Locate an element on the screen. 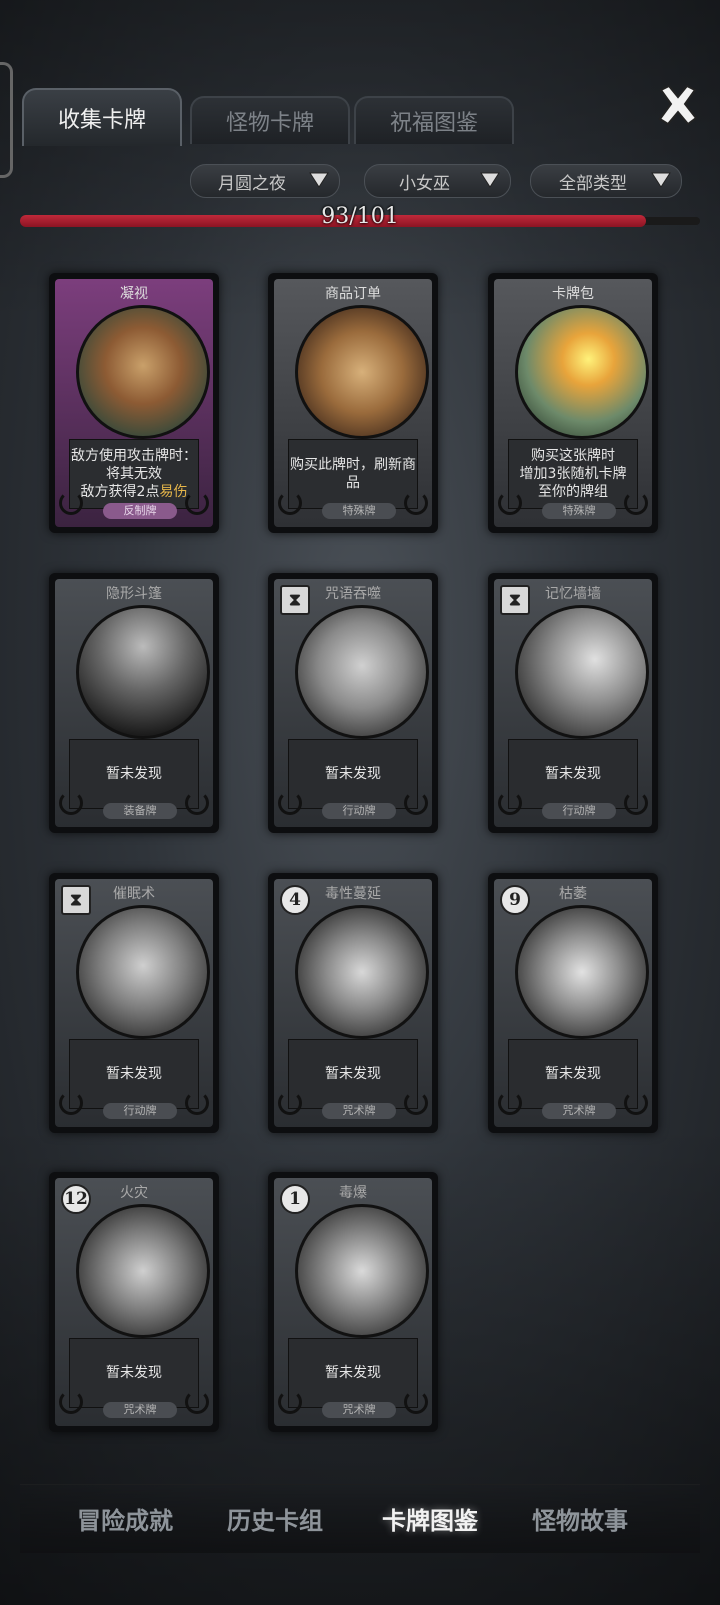 This screenshot has width=720, height=1605. card-frame: 记忆墙墙 暂未发现 行动牌 ⧗ is located at coordinates (573, 703).